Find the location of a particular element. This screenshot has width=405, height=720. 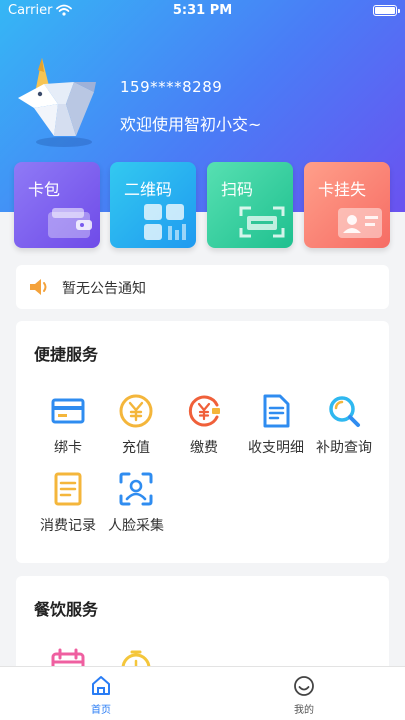

user-phone: 159****8289 is located at coordinates (171, 87).